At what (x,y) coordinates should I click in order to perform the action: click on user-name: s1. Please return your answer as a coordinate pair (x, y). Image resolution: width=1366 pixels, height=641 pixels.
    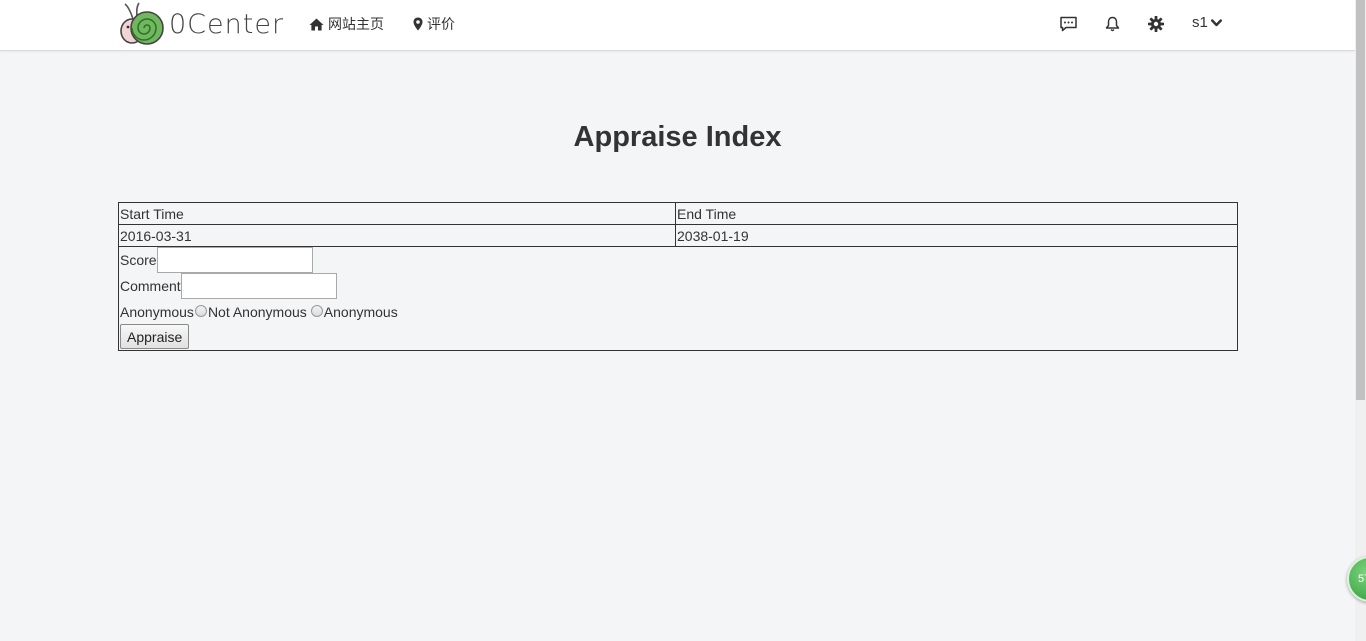
    Looking at the image, I should click on (1200, 22).